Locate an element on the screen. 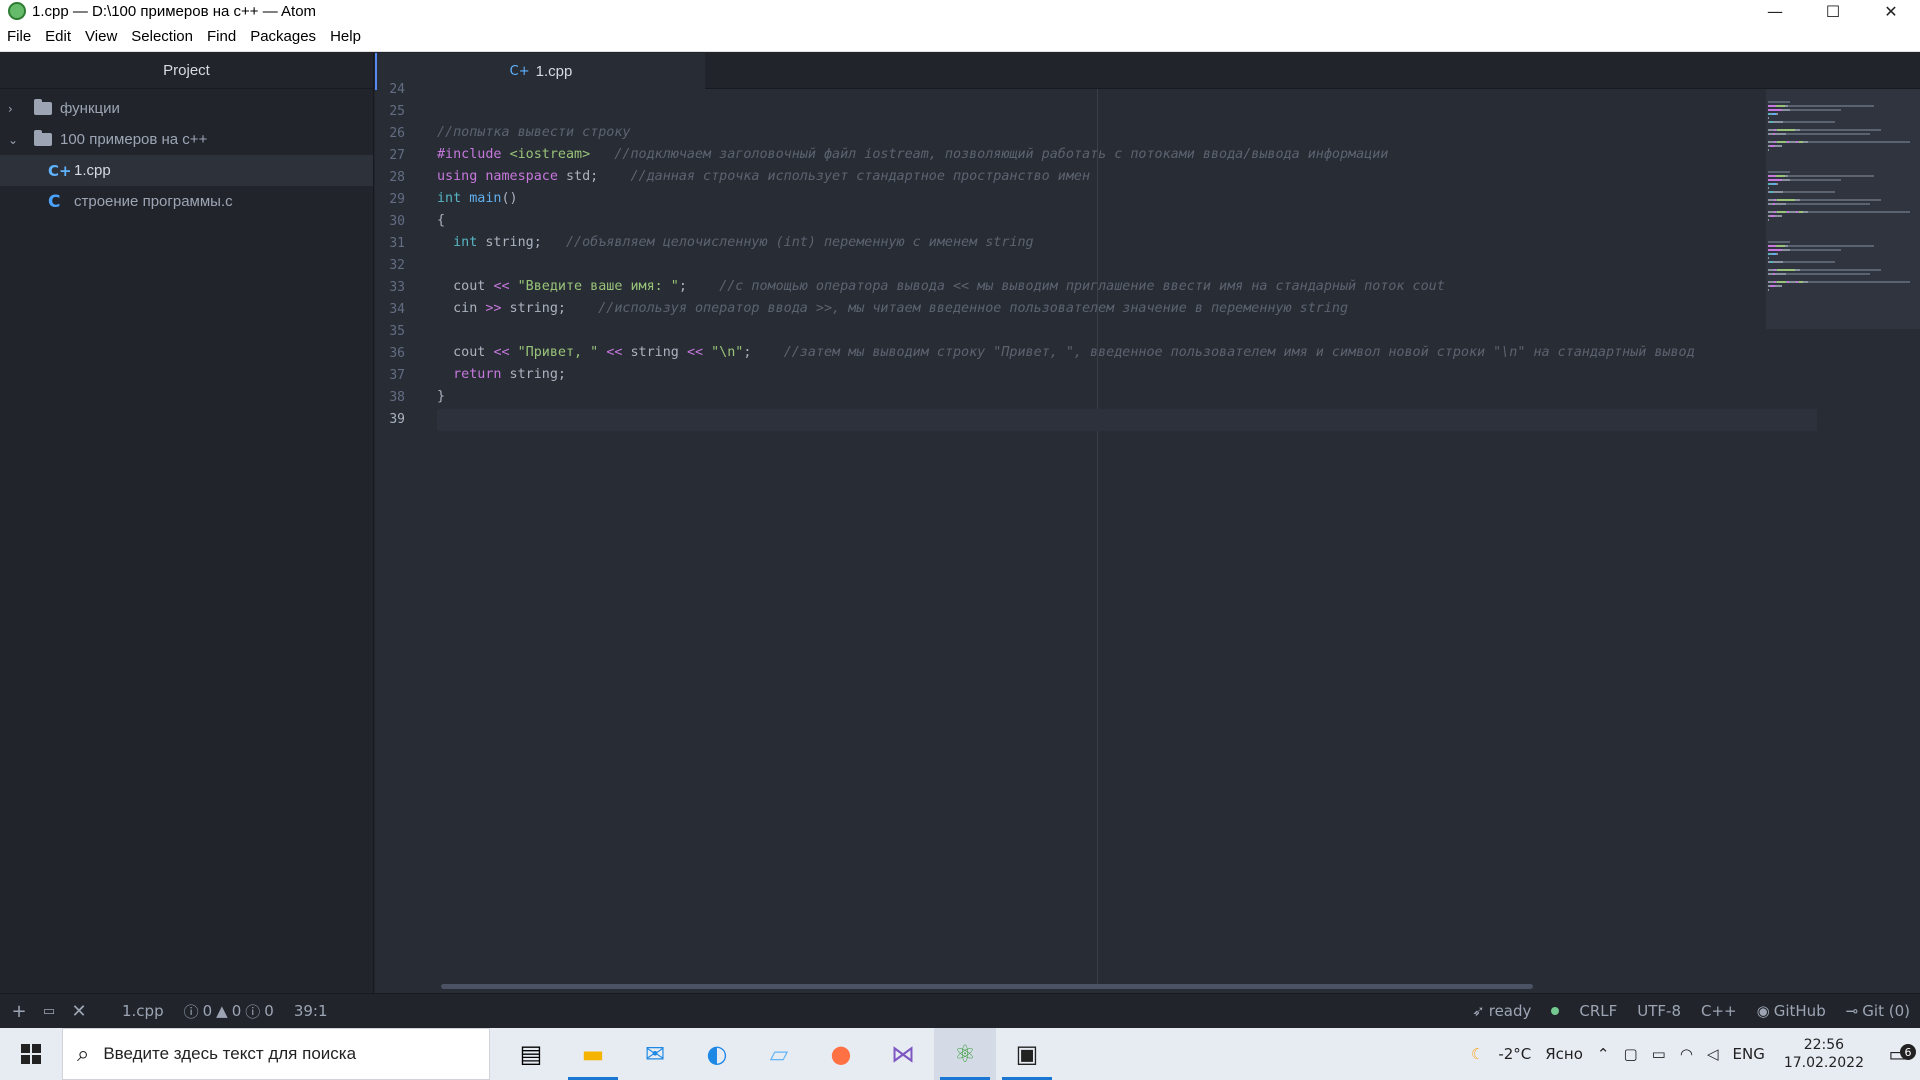  menu-help: Help is located at coordinates (345, 36).